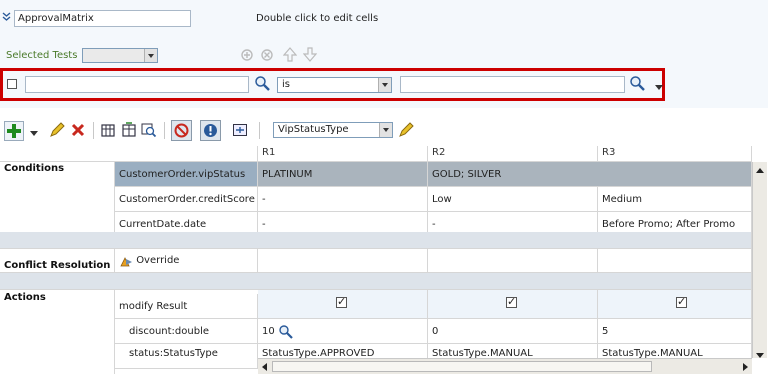 The width and height of the screenshot is (768, 374). What do you see at coordinates (334, 85) in the screenshot?
I see `filter-operator-select: is` at bounding box center [334, 85].